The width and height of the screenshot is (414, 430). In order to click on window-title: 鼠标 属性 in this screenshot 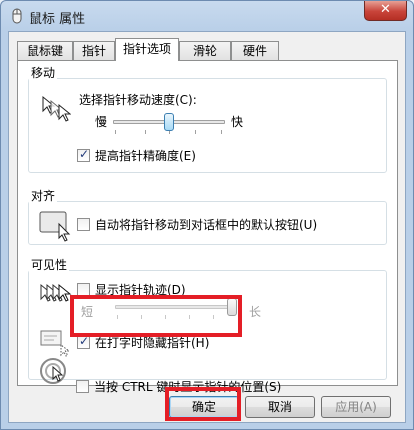, I will do `click(57, 19)`.